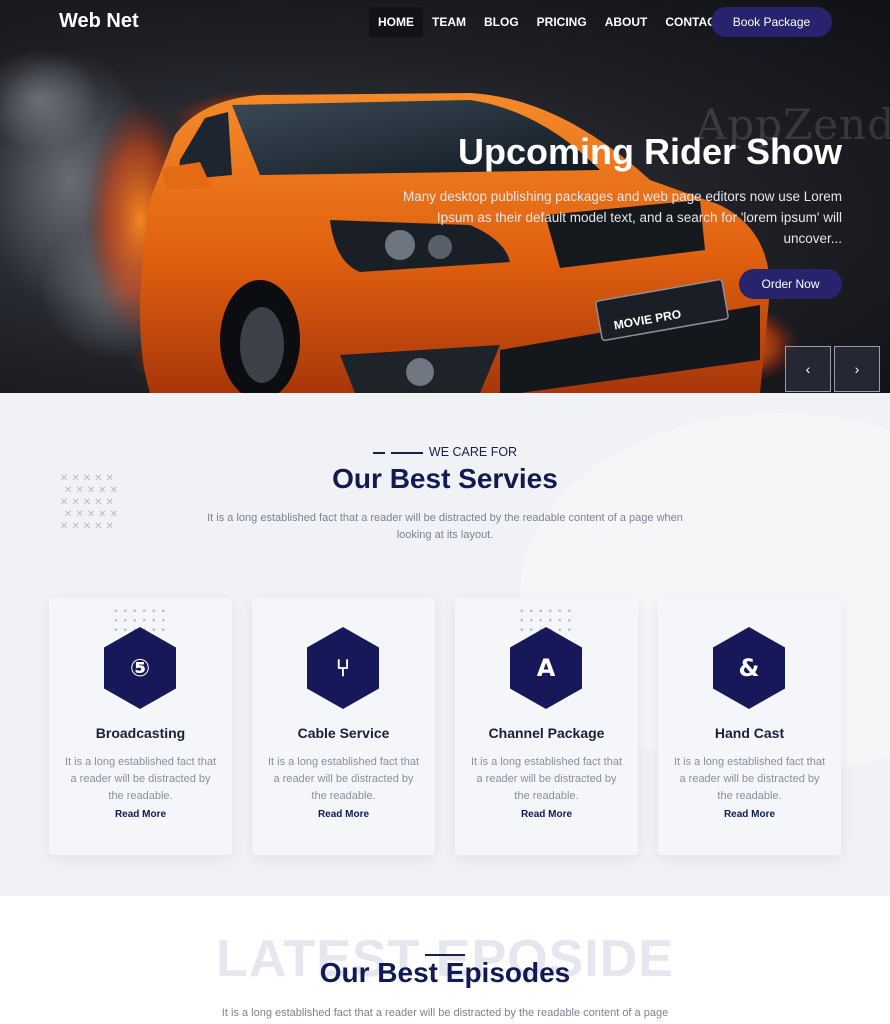 The image size is (890, 1024). Describe the element at coordinates (140, 668) in the screenshot. I see `broadcast-icon: ⑤` at that location.